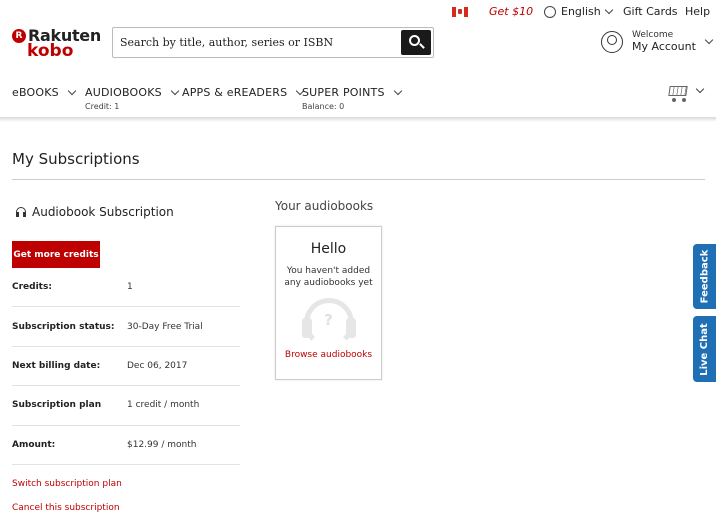 The height and width of the screenshot is (519, 716). What do you see at coordinates (358, 12) in the screenshot?
I see `top-utility-bar: Get $10 English Gift Cards Help` at bounding box center [358, 12].